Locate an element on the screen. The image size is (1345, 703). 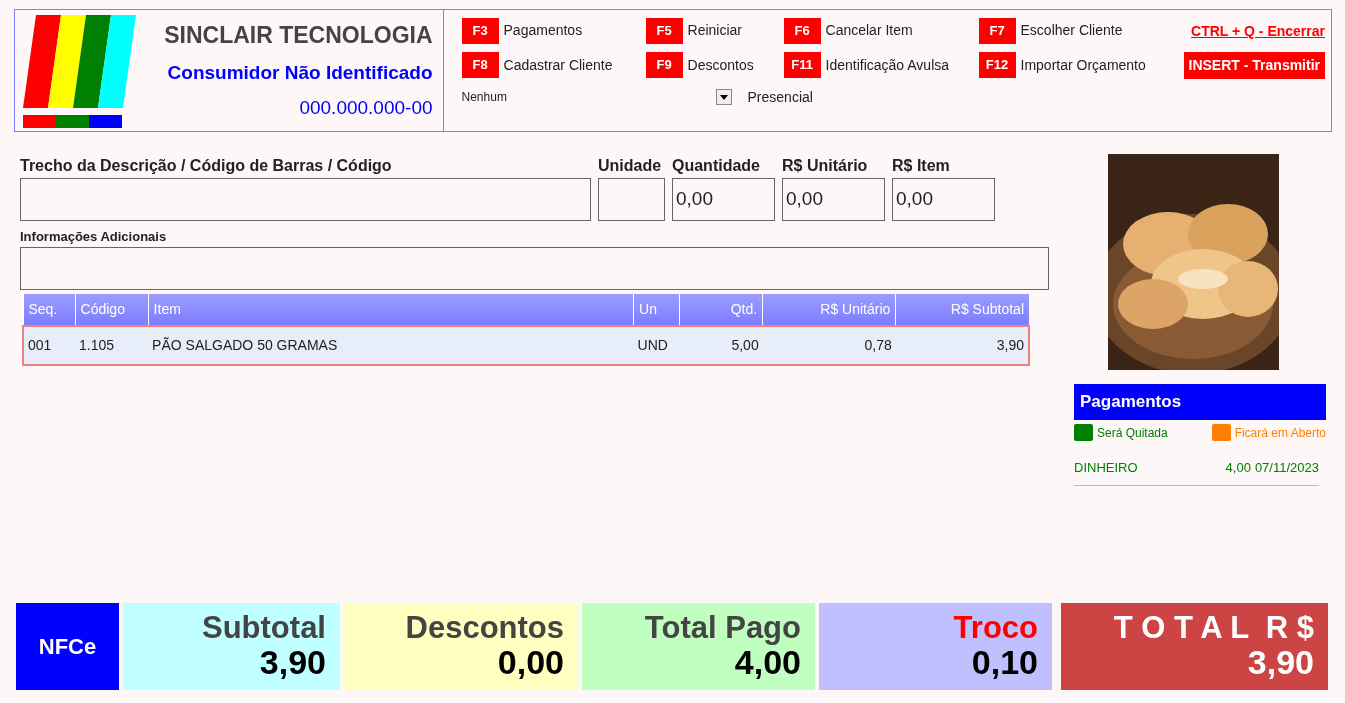
total-label: Subtotal is located at coordinates (264, 628).